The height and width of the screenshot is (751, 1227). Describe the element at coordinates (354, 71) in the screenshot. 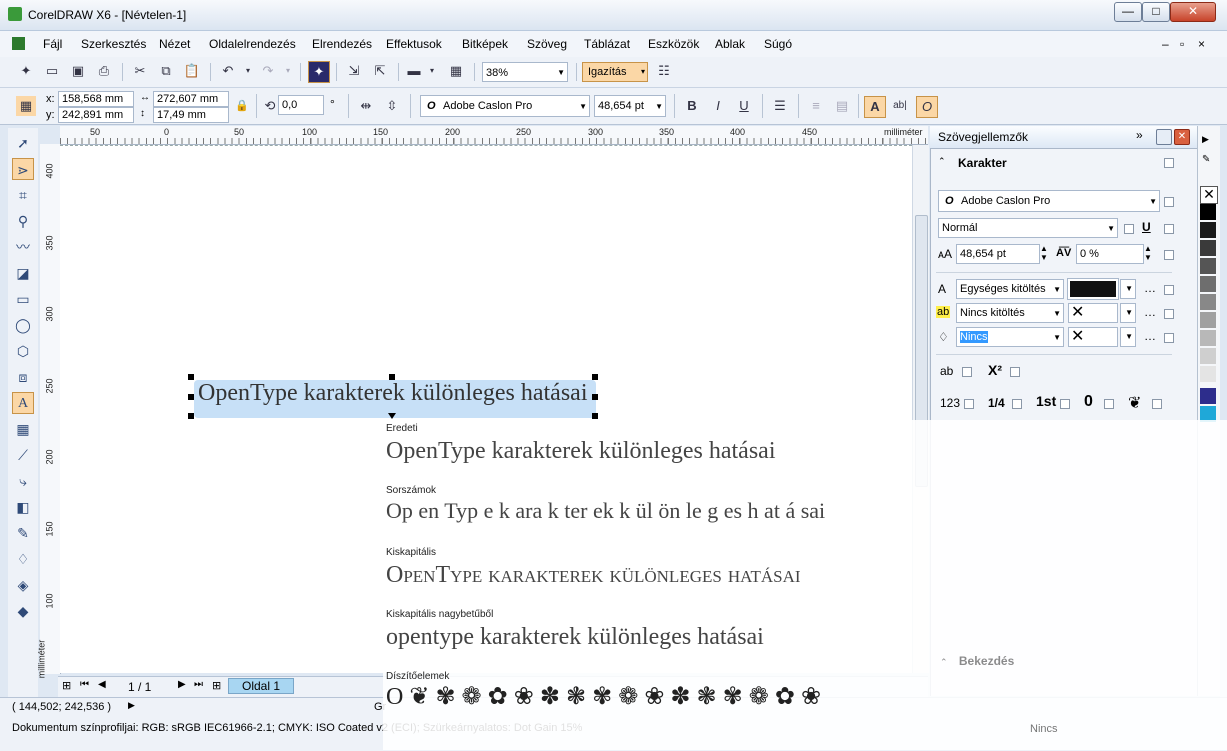

I see `import-icon: ⇲` at that location.